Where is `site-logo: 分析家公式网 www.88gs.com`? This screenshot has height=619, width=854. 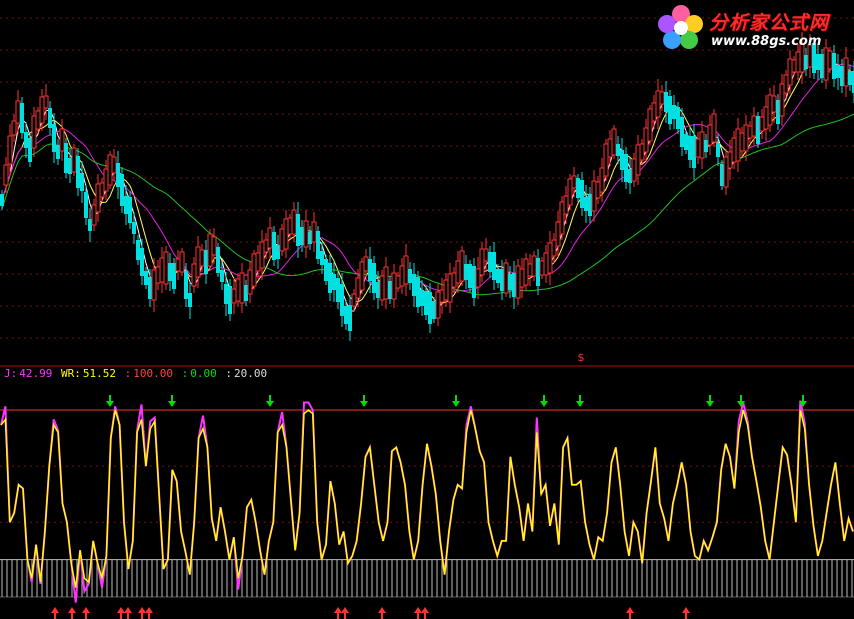
site-logo: 分析家公式网 www.88gs.com is located at coordinates (753, 27).